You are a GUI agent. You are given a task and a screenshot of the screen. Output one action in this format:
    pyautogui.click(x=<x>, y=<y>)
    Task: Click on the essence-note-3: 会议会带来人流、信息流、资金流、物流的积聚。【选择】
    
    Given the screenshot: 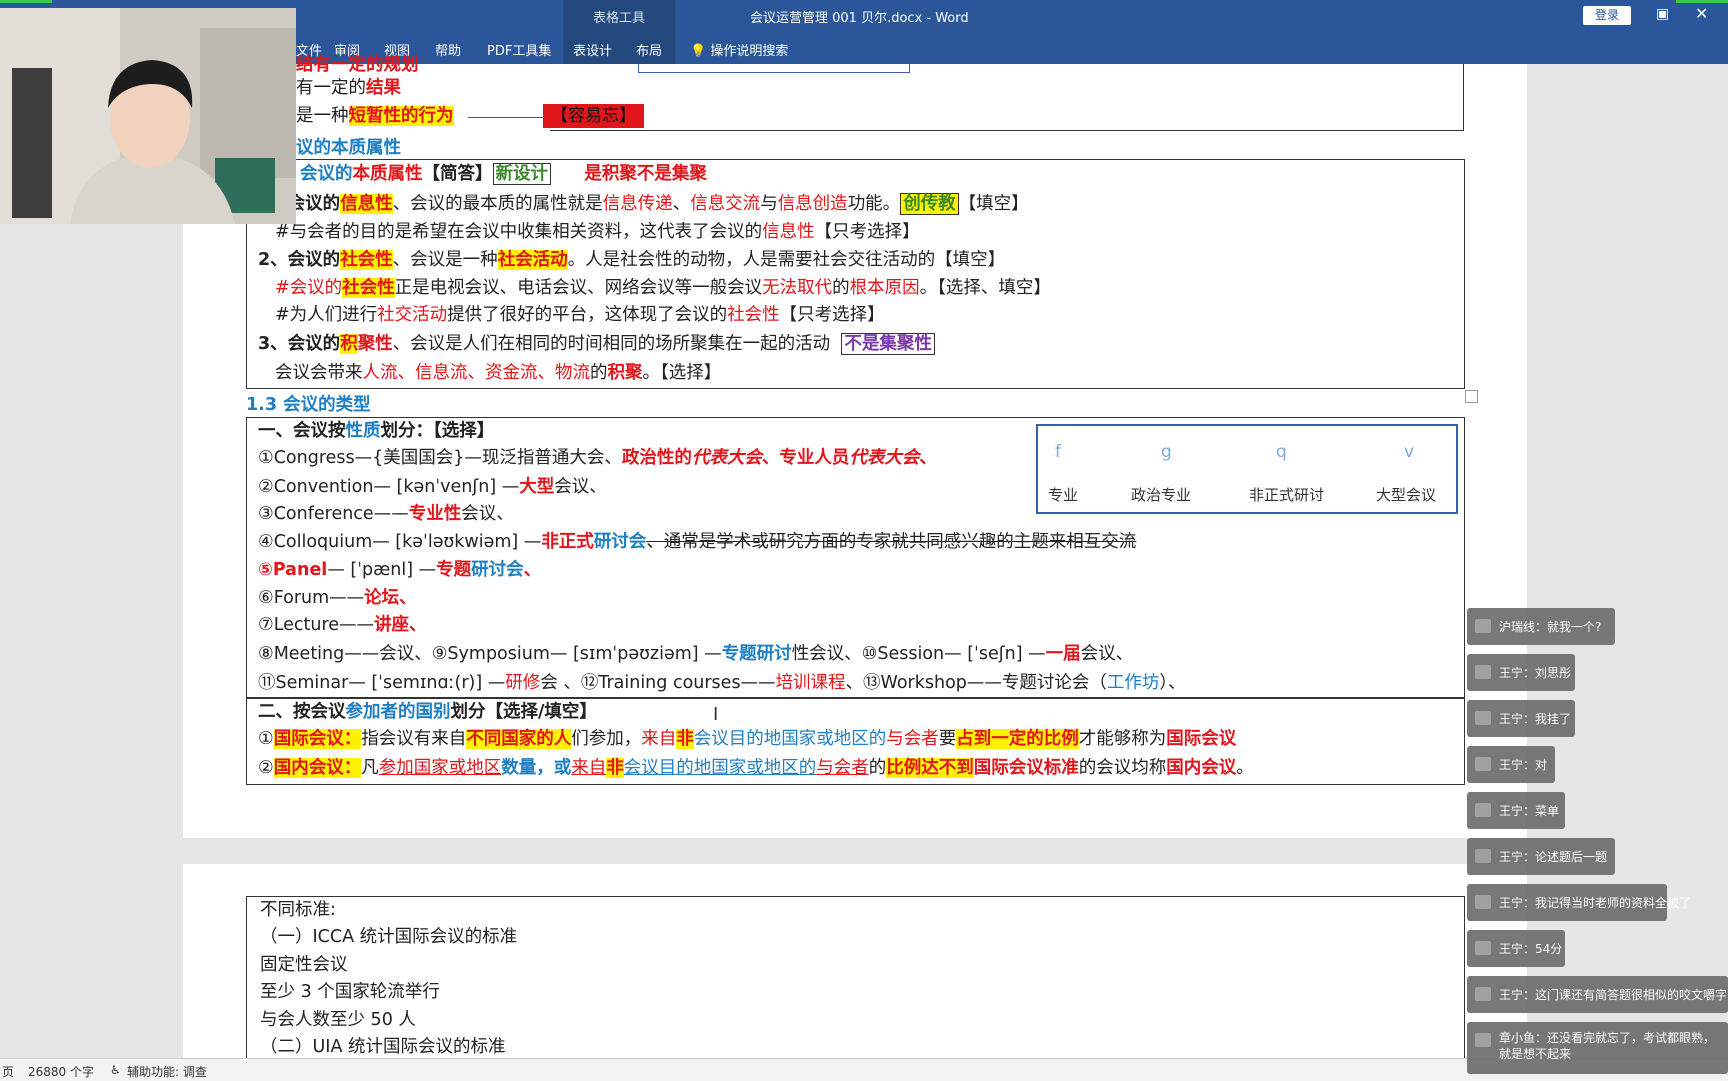 What is the action you would take?
    pyautogui.click(x=498, y=373)
    